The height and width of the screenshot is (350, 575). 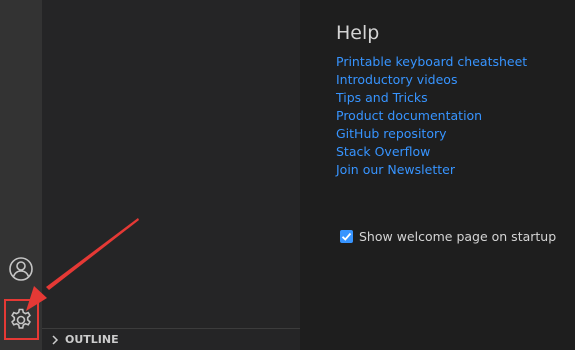 What do you see at coordinates (358, 33) in the screenshot?
I see `help-heading: Help` at bounding box center [358, 33].